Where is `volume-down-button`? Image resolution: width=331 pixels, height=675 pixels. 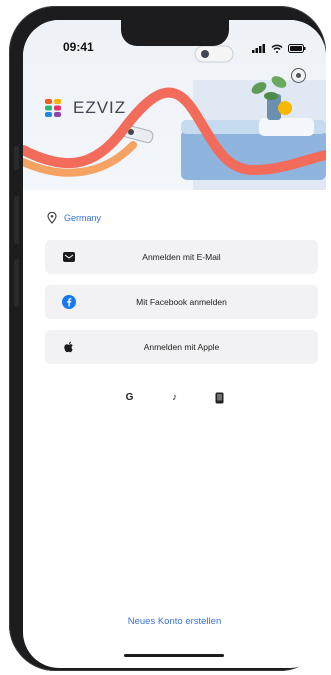 volume-down-button is located at coordinates (16, 283).